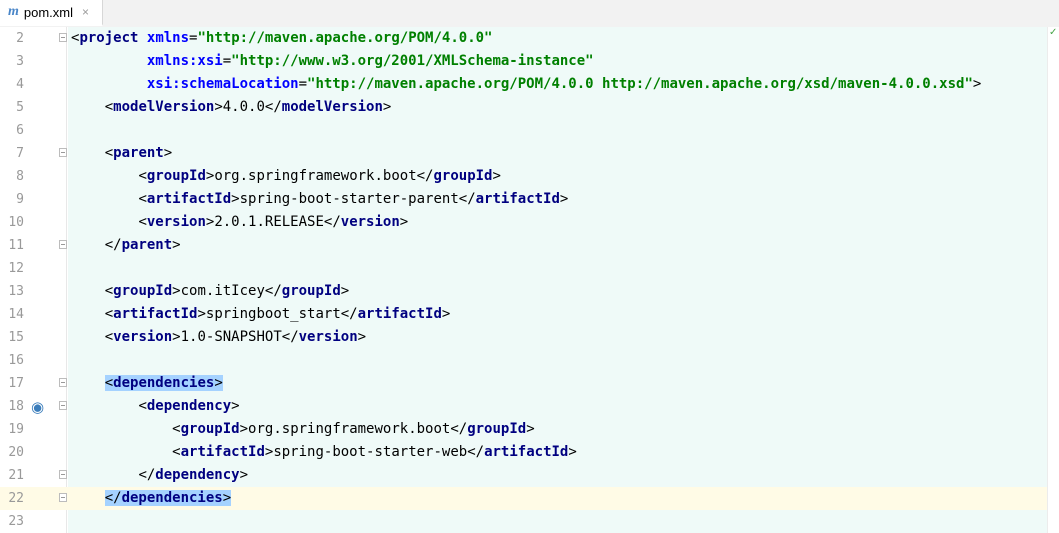 This screenshot has width=1059, height=533. What do you see at coordinates (48, 12) in the screenshot?
I see `tab-title: pom.xml` at bounding box center [48, 12].